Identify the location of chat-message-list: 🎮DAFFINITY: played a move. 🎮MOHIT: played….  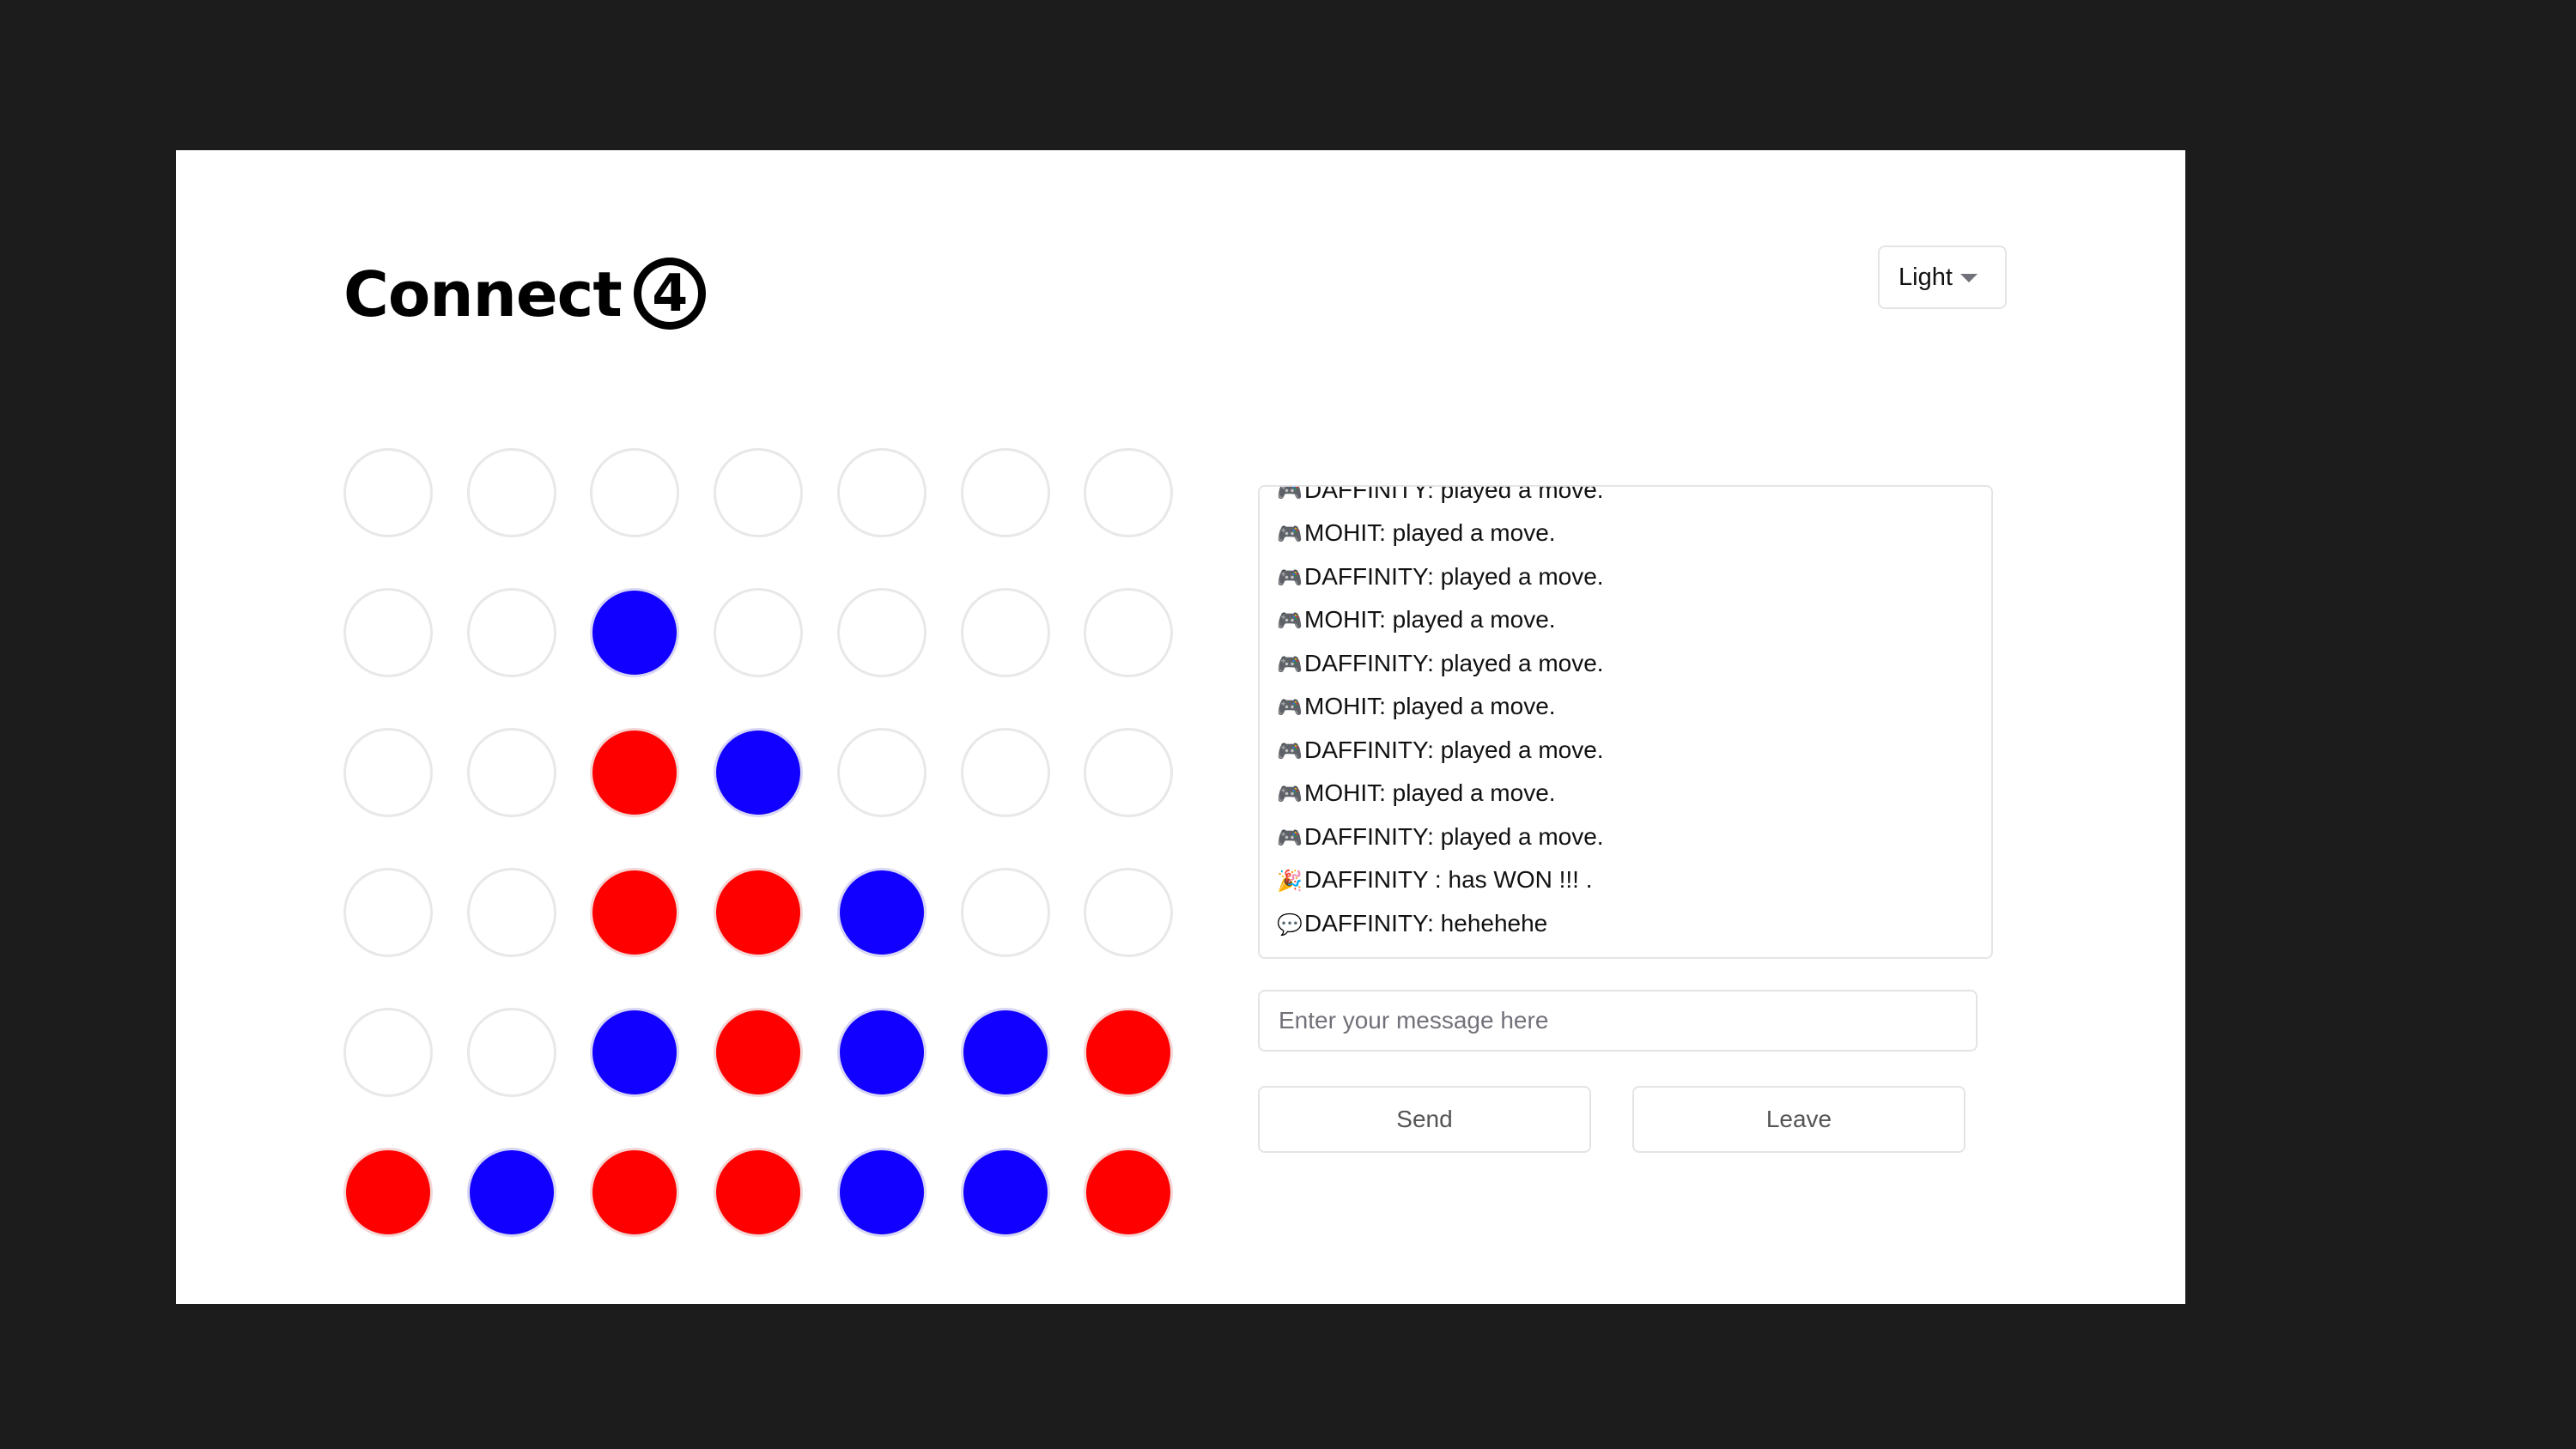
(1625, 715).